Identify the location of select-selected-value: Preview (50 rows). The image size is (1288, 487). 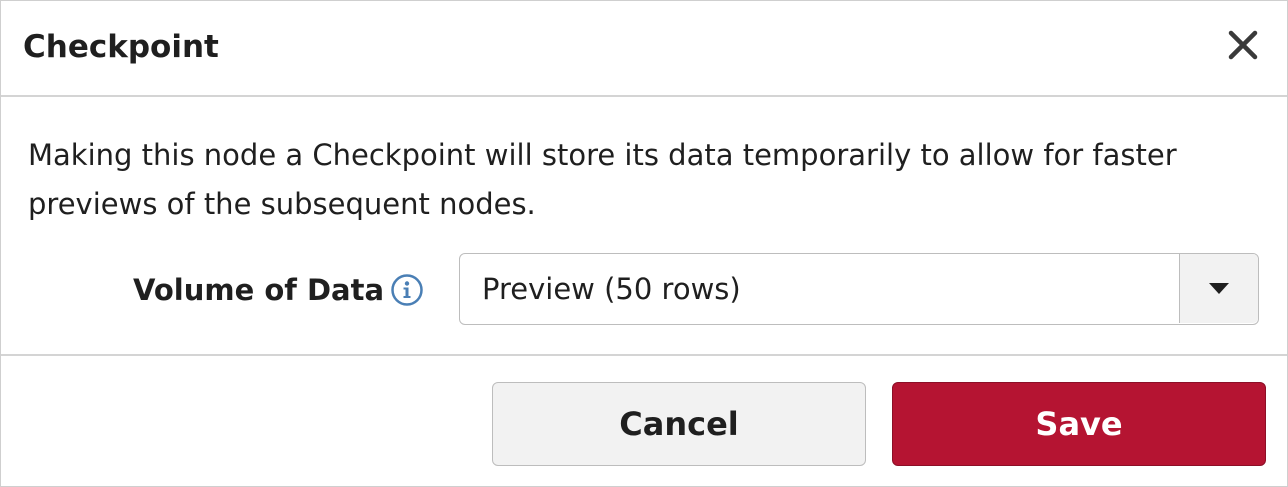
(611, 289).